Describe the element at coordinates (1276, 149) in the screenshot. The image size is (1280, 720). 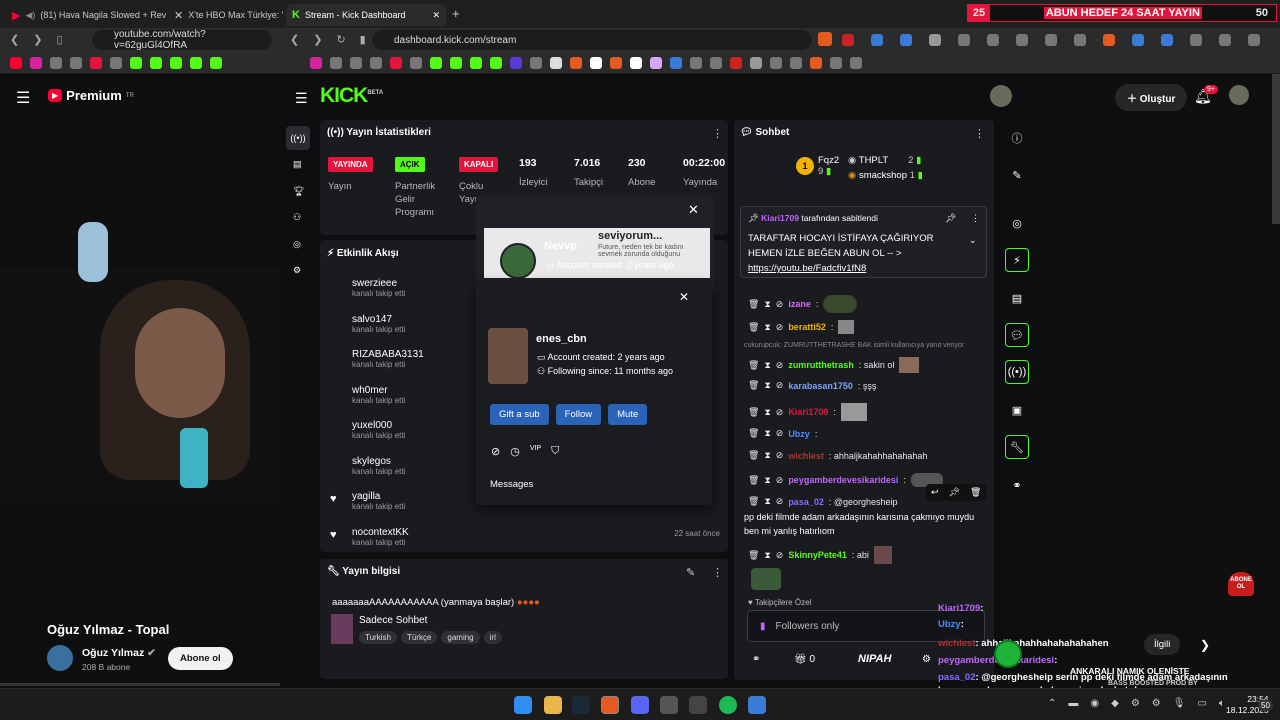
I see `scrollbar` at that location.